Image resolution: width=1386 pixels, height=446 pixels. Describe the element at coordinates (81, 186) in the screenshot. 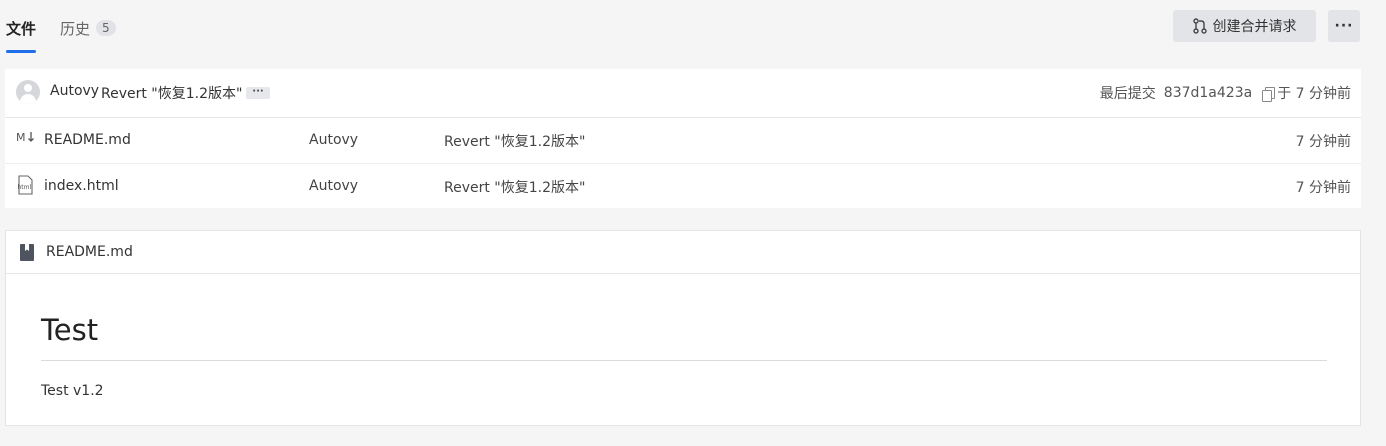

I see `file-name: index.html` at that location.